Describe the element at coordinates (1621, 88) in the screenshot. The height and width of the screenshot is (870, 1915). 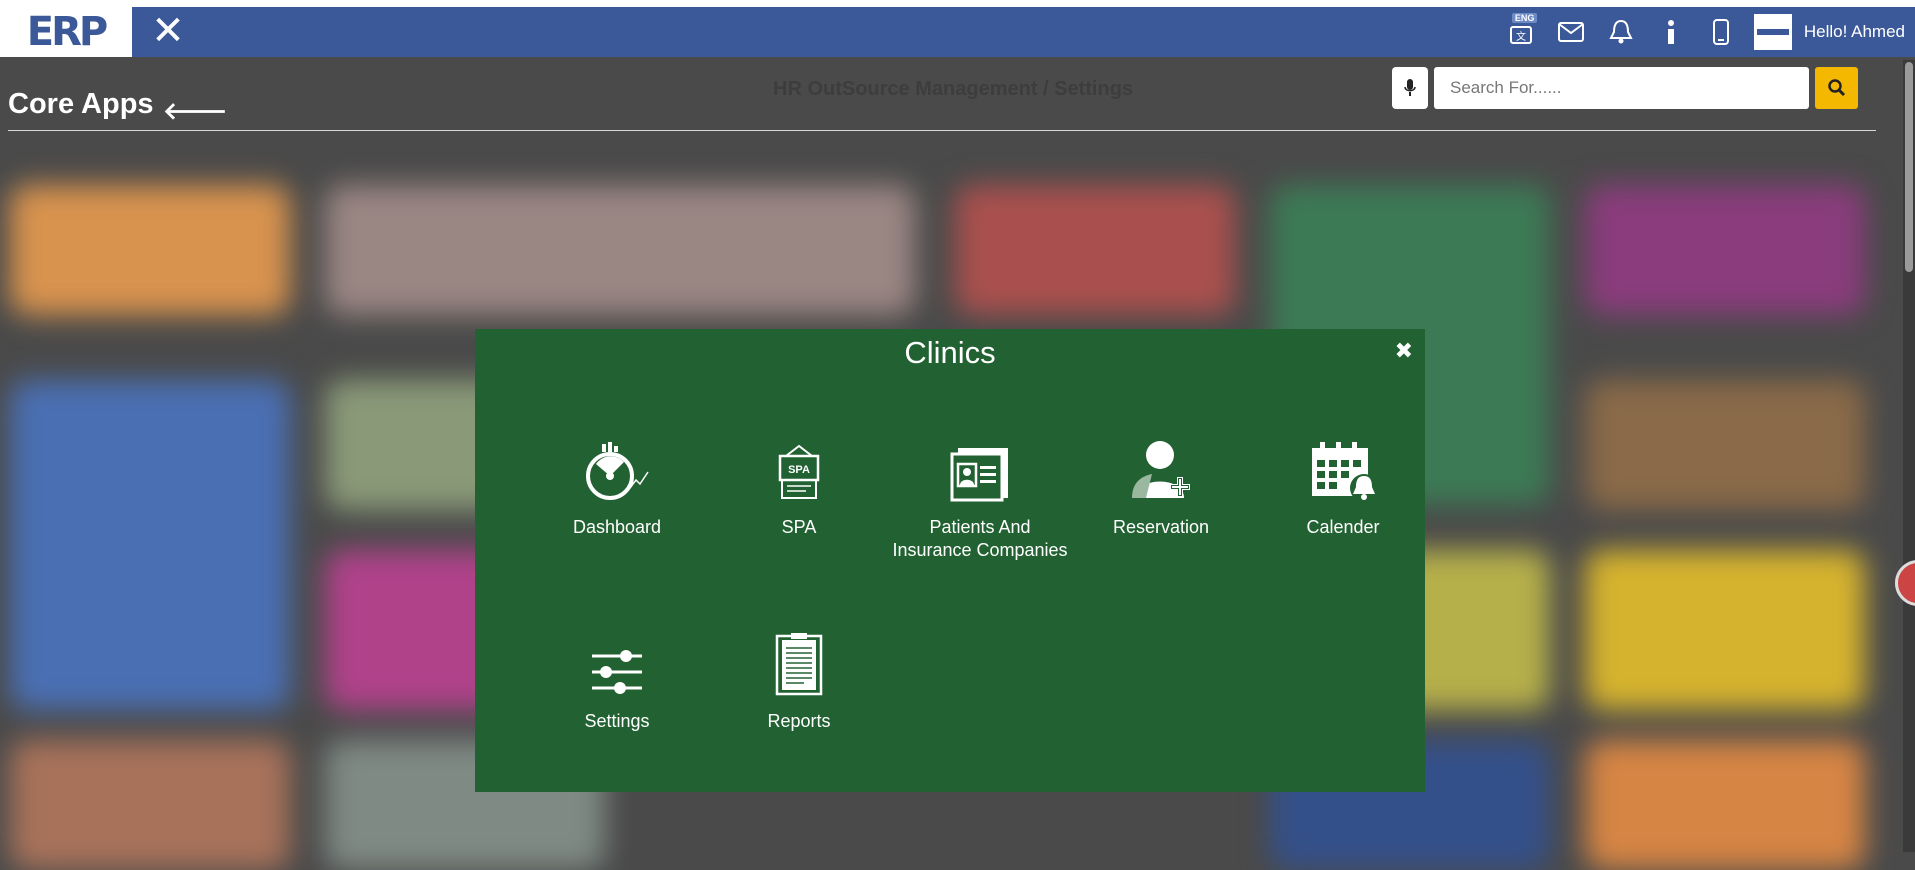
I see `search-input` at that location.